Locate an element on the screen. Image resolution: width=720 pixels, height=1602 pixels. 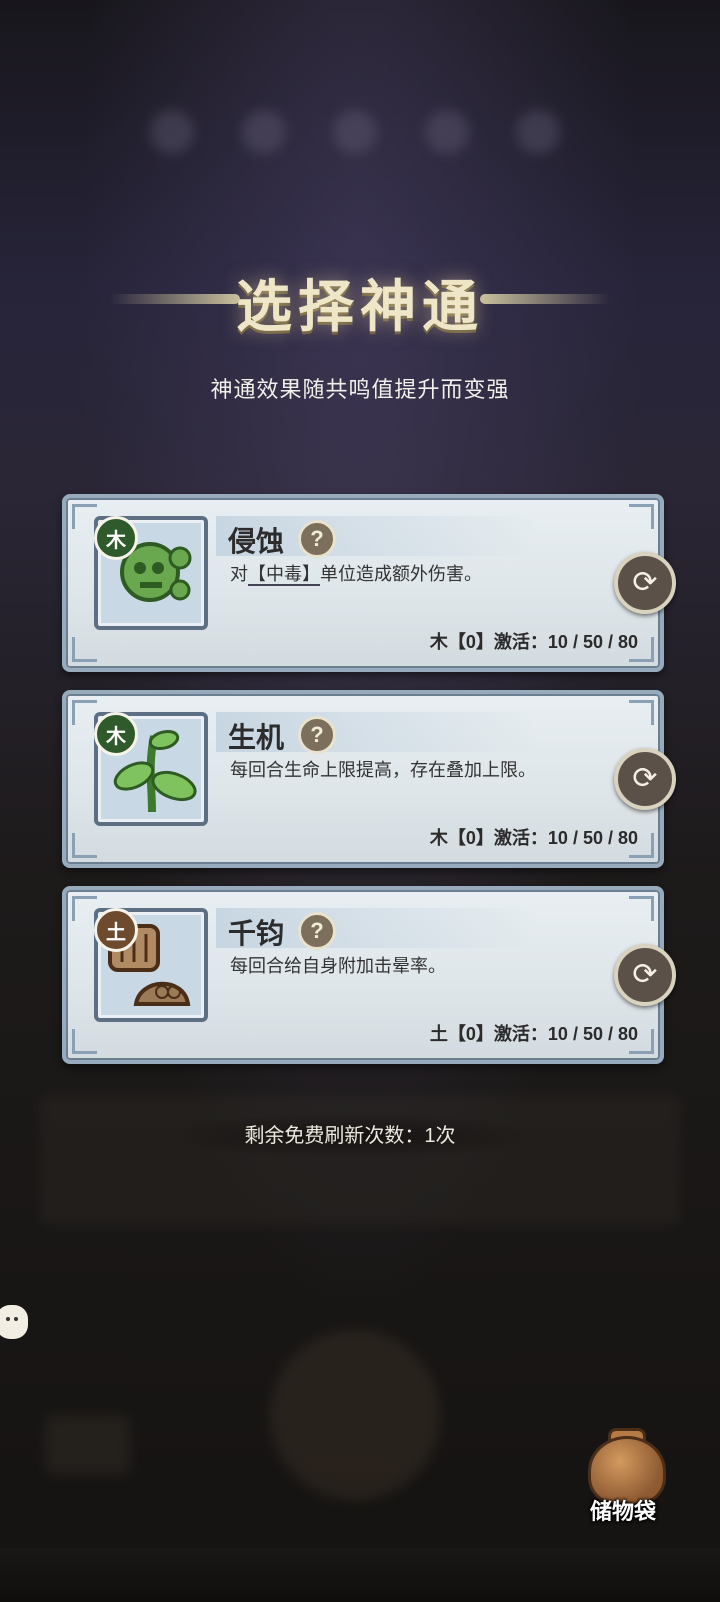
refresh-skill-button-2: ⟳ is located at coordinates (645, 779).